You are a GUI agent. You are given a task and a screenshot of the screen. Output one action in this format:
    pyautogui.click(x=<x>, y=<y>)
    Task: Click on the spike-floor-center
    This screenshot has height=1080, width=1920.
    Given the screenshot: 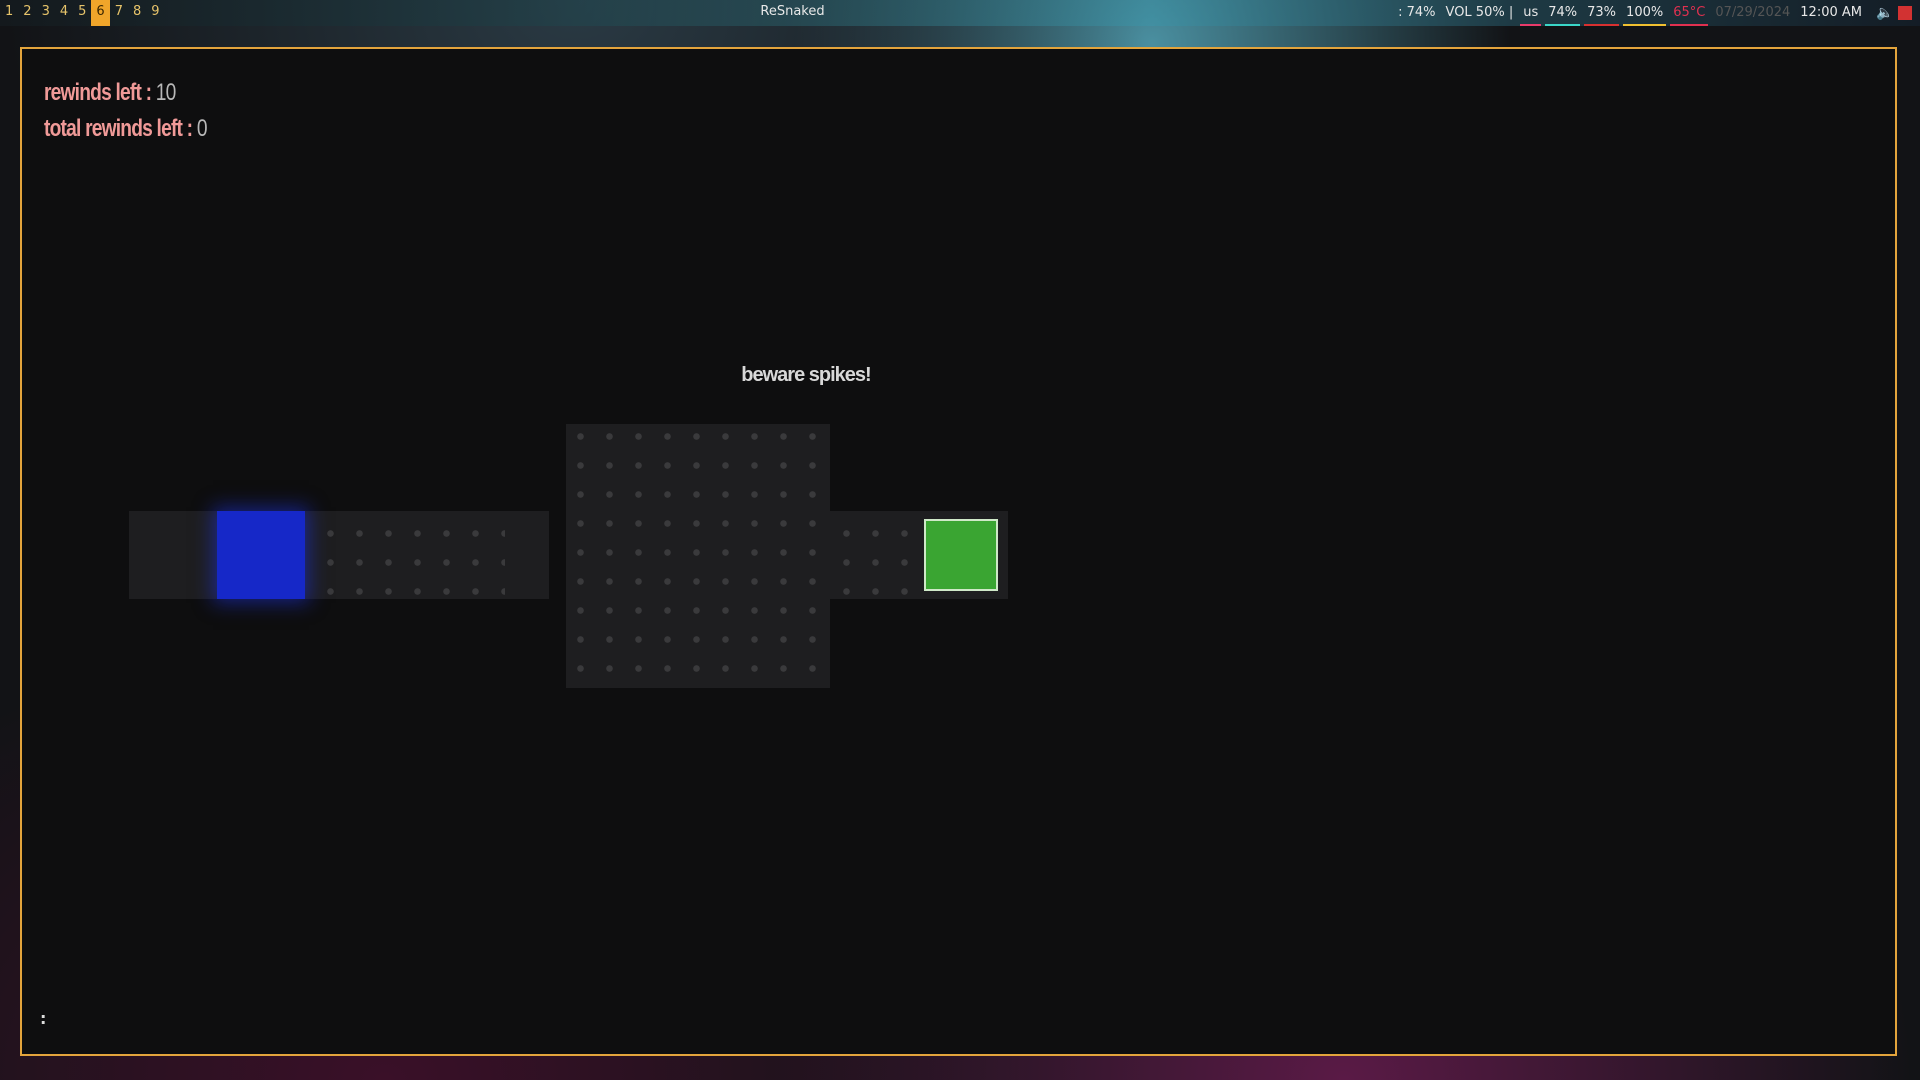 What is the action you would take?
    pyautogui.click(x=698, y=556)
    